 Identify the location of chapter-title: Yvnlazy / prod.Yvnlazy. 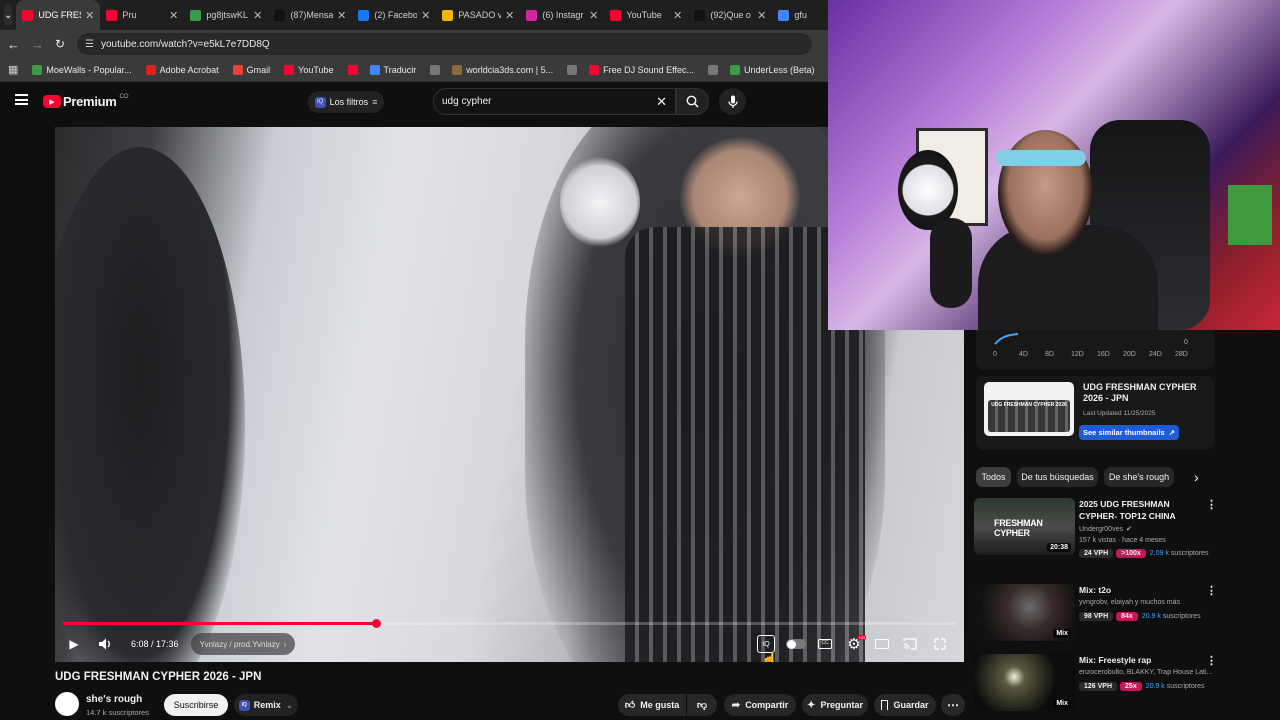
(239, 644).